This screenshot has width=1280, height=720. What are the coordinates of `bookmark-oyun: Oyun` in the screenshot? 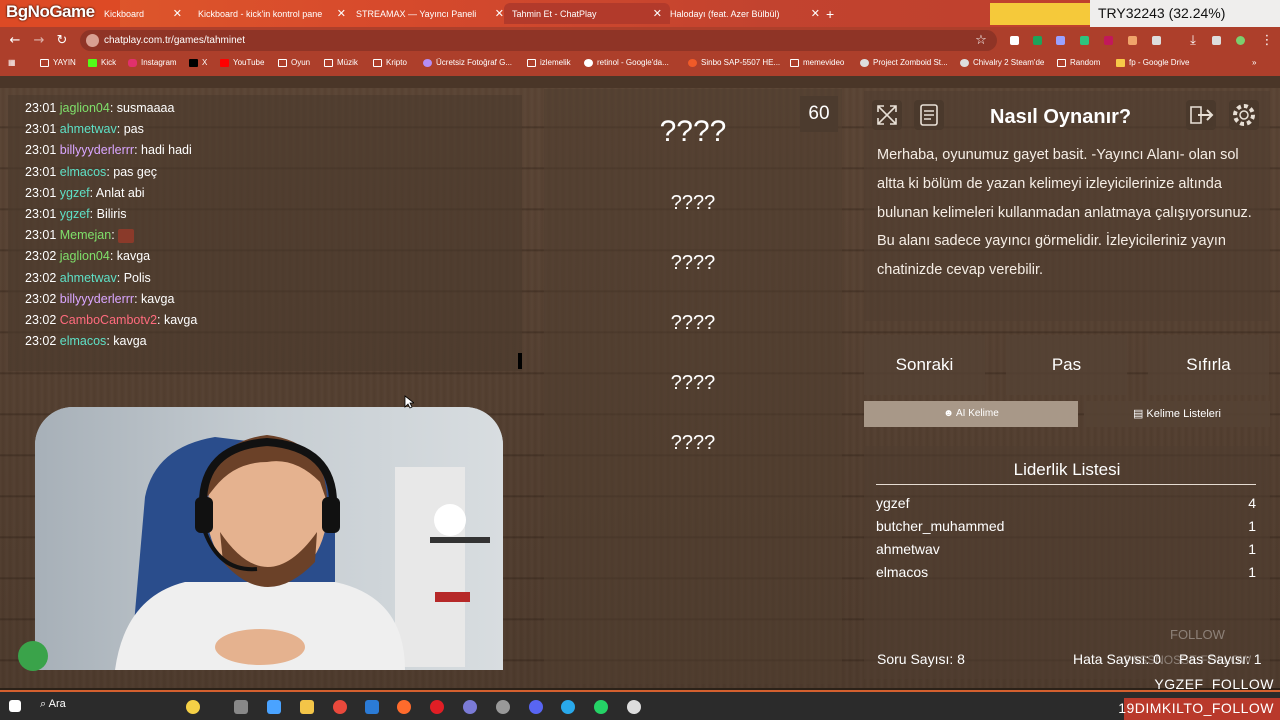 It's located at (294, 62).